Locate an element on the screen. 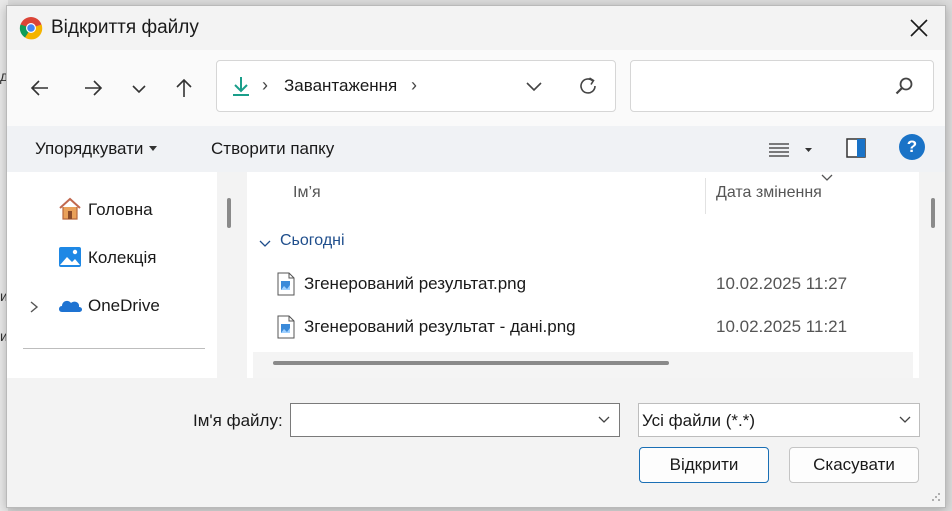 The width and height of the screenshot is (952, 511). horizontal-scrollbar-thumb is located at coordinates (471, 363).